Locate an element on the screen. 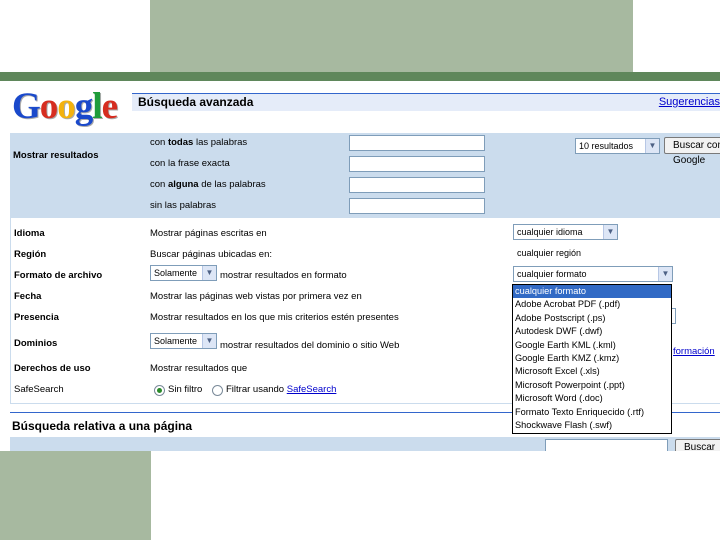 The width and height of the screenshot is (720, 540). related-search-band: Buscar is located at coordinates (365, 444).